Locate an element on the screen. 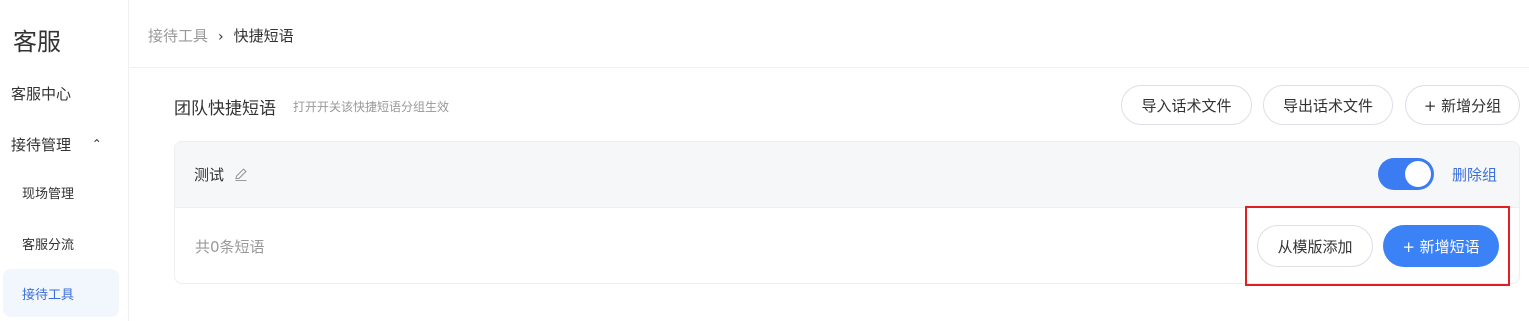 The height and width of the screenshot is (321, 1529). sidebar-item-service-center: 客服中心 is located at coordinates (41, 93).